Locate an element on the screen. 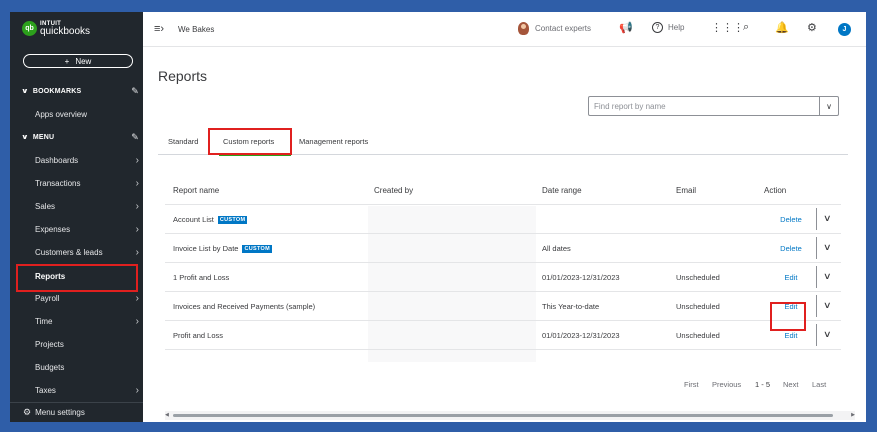 The image size is (877, 432). custom-reports-highlight-box is located at coordinates (250, 141).